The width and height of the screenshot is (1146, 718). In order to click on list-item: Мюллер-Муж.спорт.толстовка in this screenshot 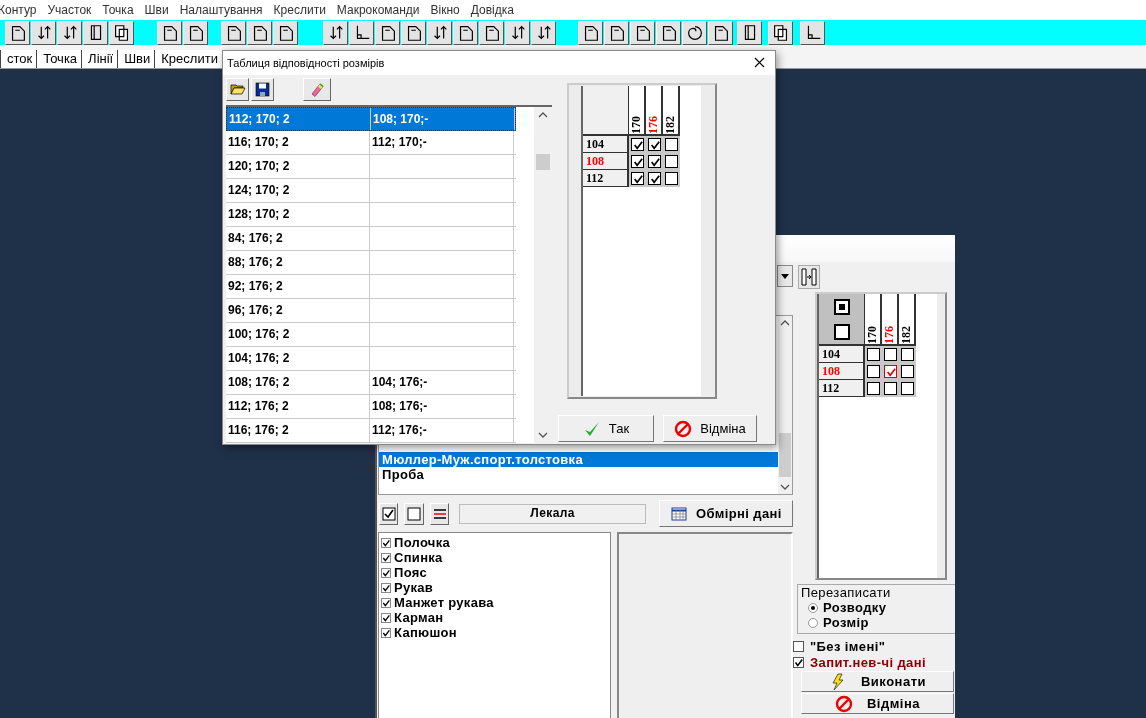, I will do `click(578, 459)`.